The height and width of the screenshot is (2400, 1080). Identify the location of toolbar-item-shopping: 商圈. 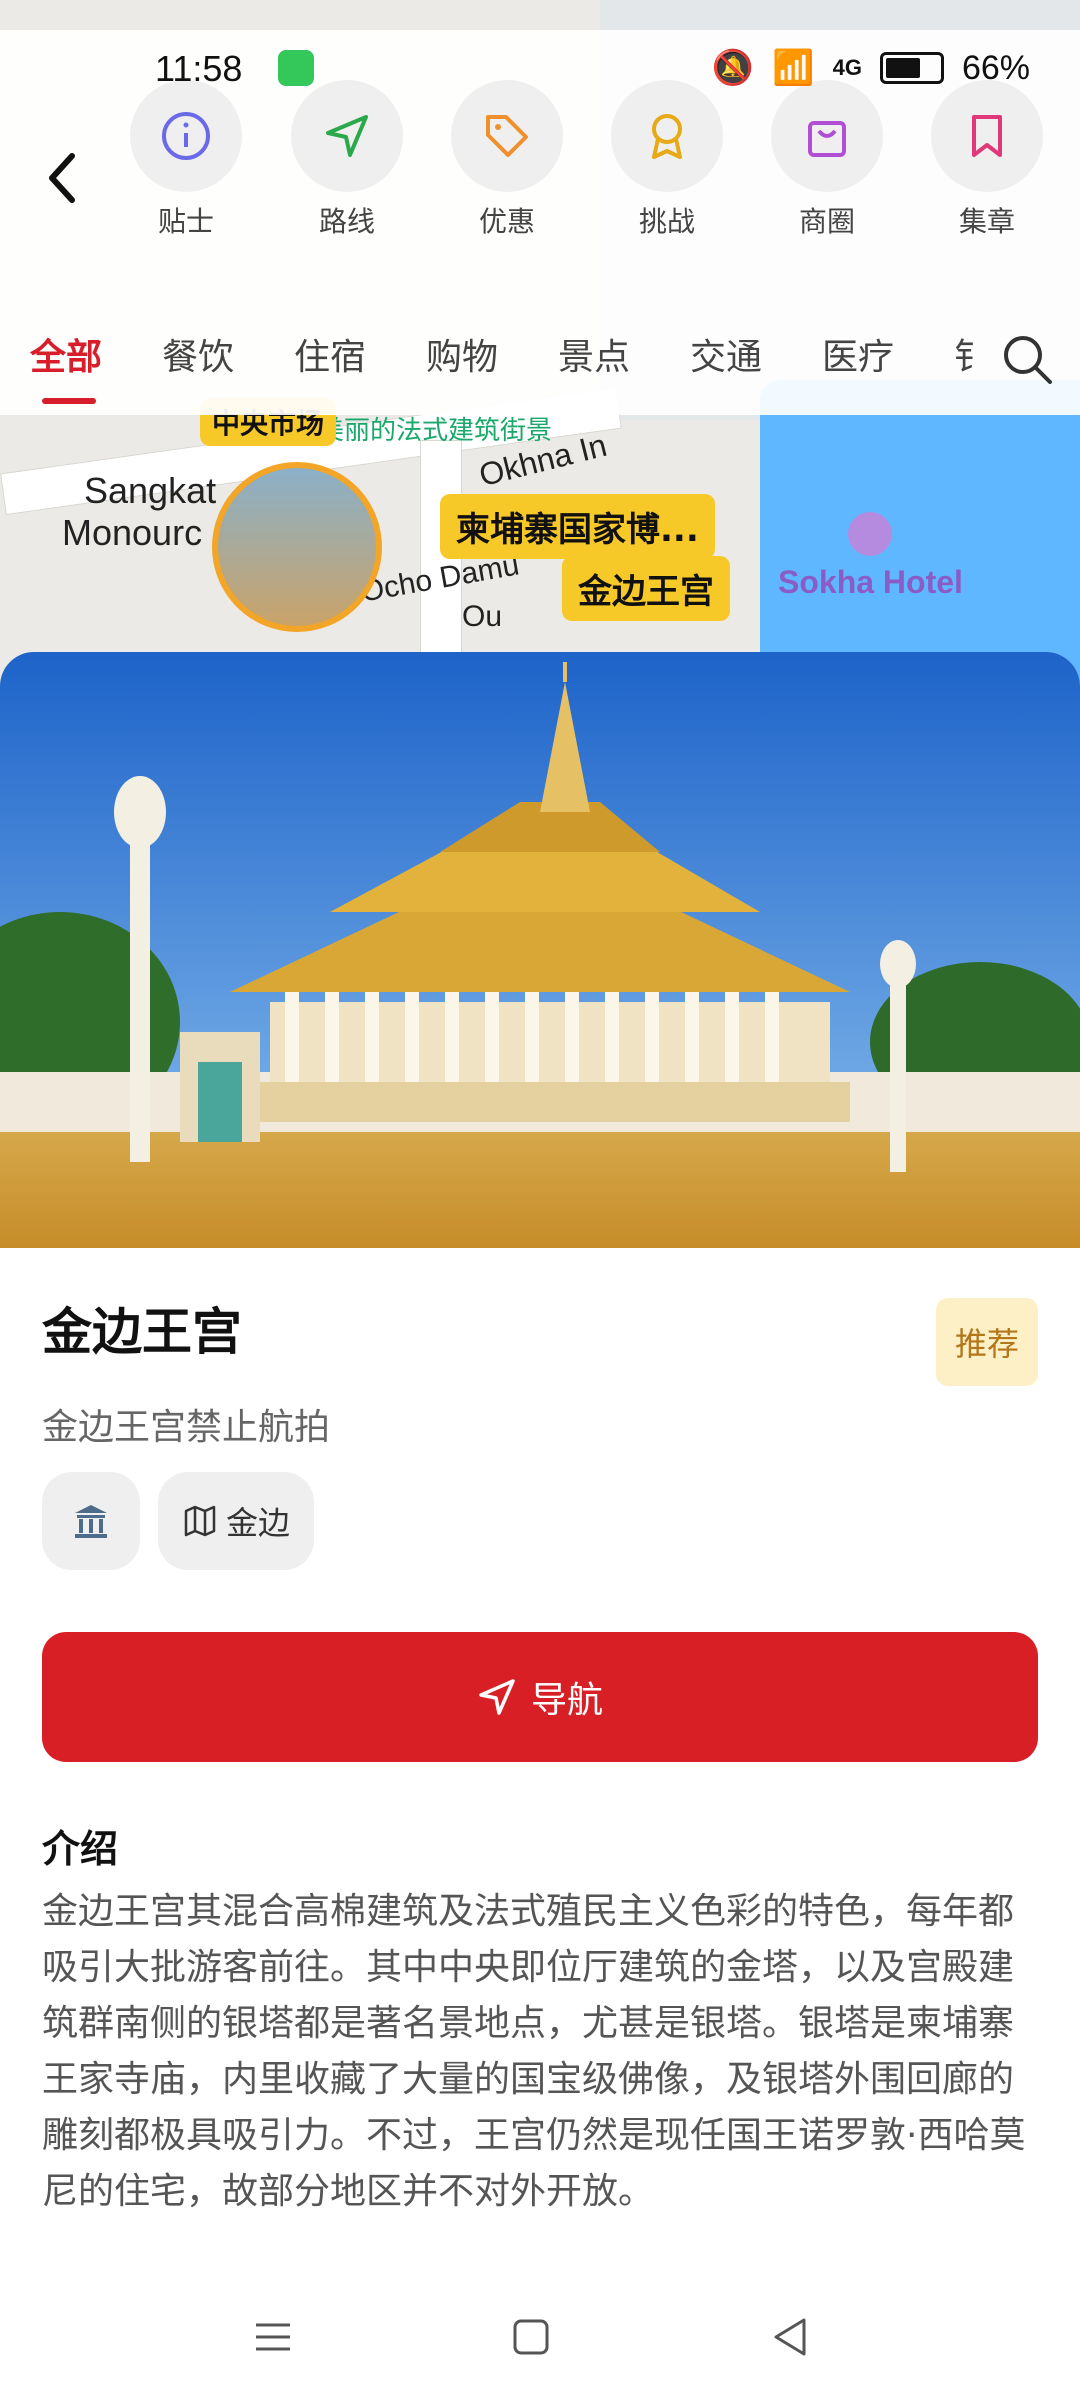
(827, 160).